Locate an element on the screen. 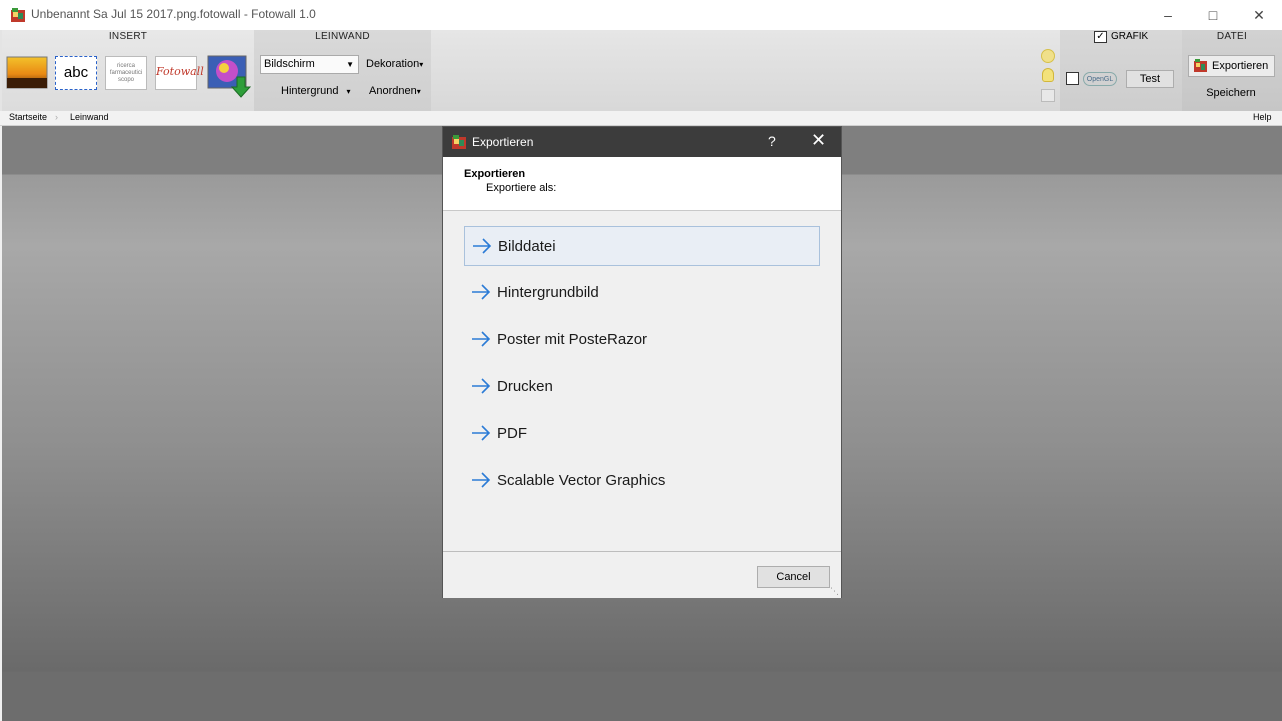 Image resolution: width=1282 pixels, height=721 pixels. anordnen-label: Anordnen is located at coordinates (393, 91).